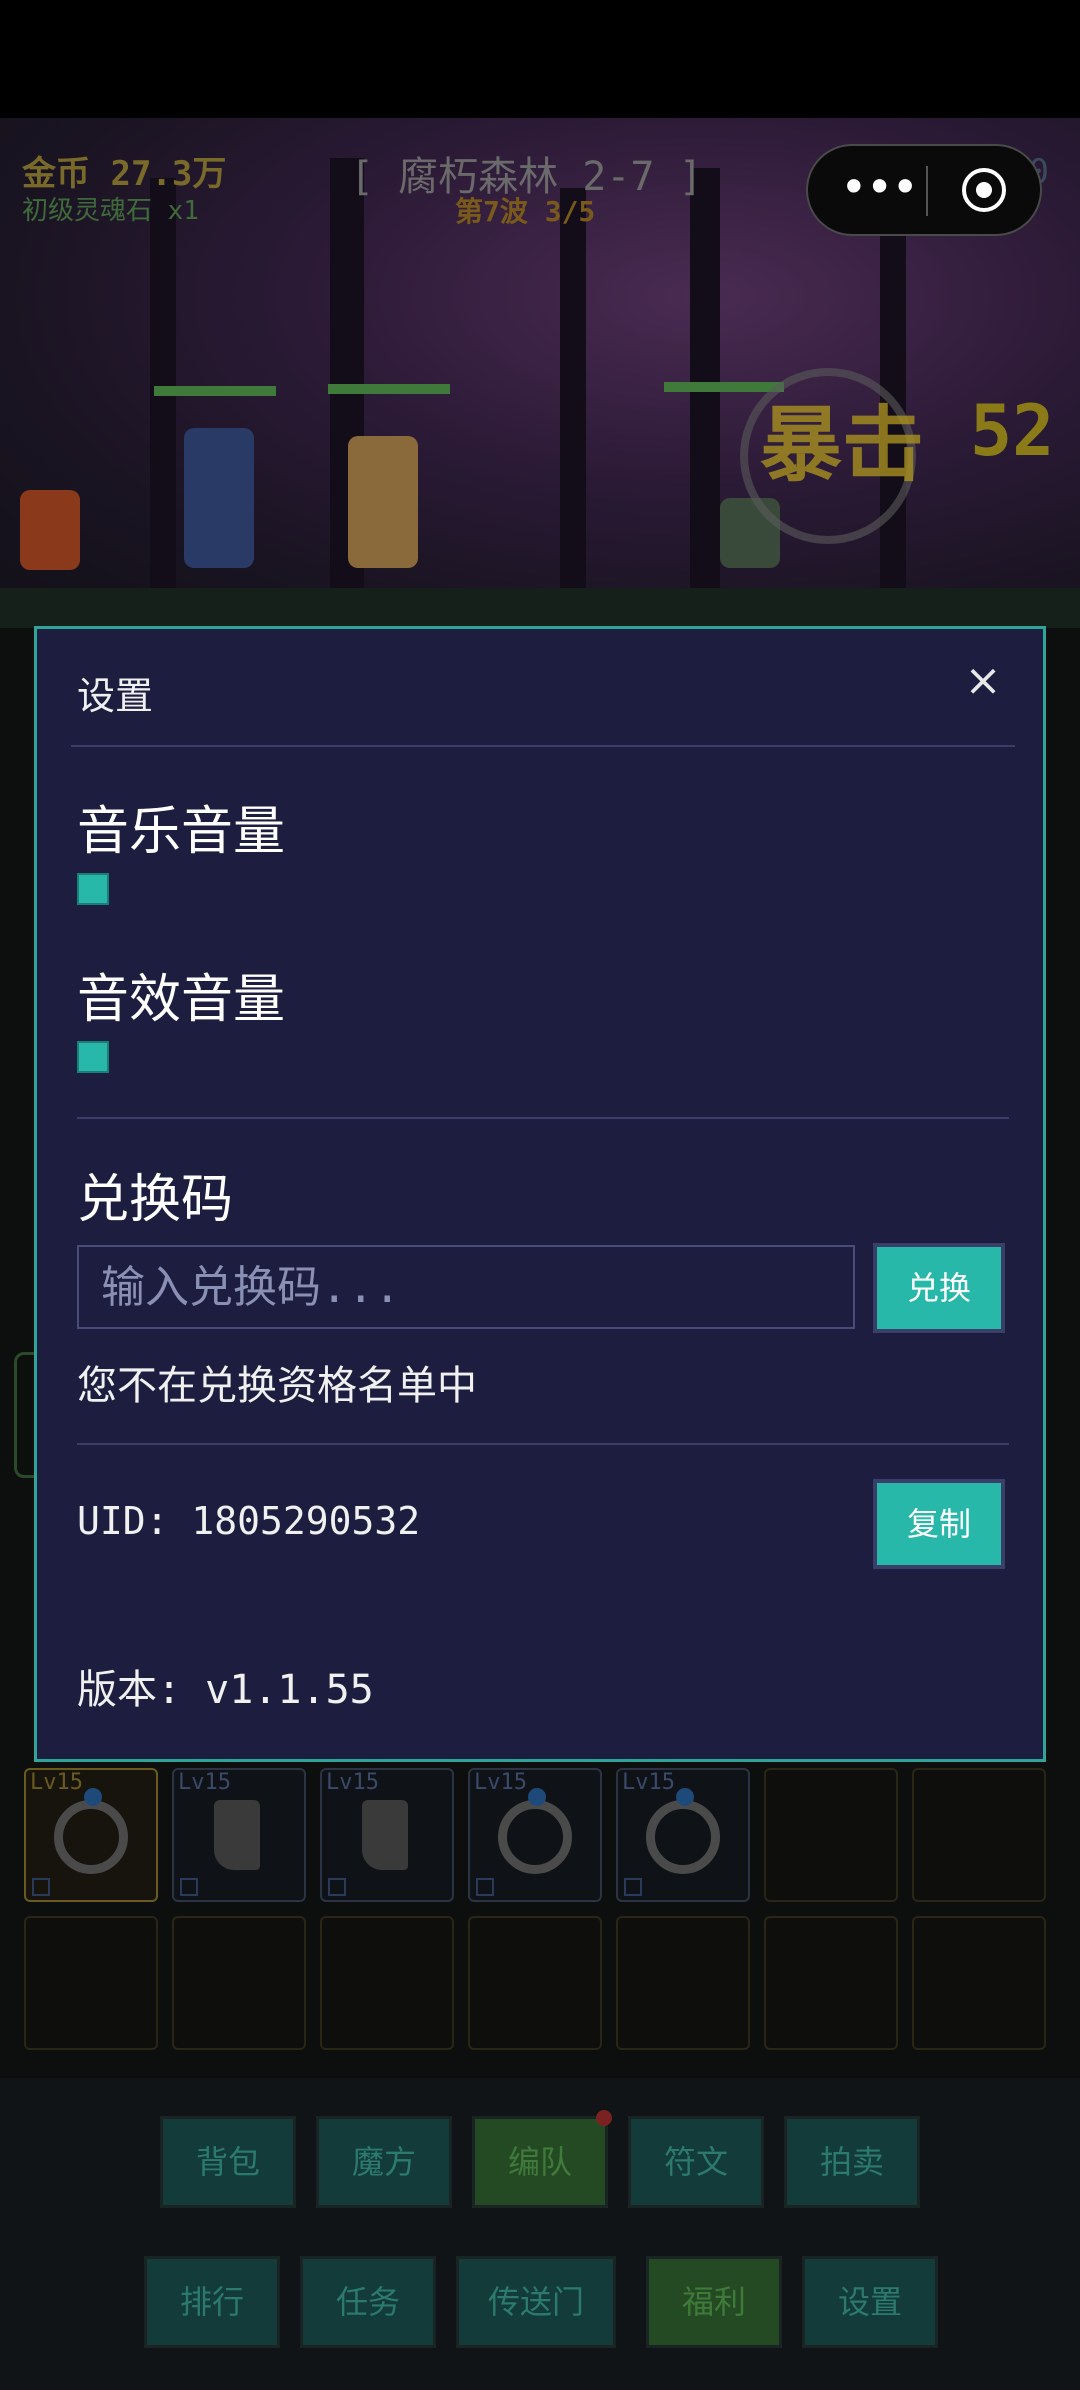  I want to click on nav-team-button: 编队, so click(540, 2162).